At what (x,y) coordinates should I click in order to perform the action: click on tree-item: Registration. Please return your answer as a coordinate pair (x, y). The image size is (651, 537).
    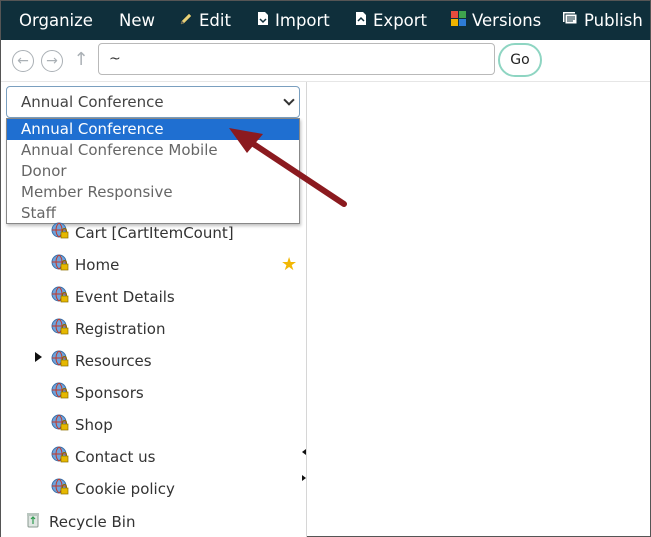
    Looking at the image, I should click on (108, 329).